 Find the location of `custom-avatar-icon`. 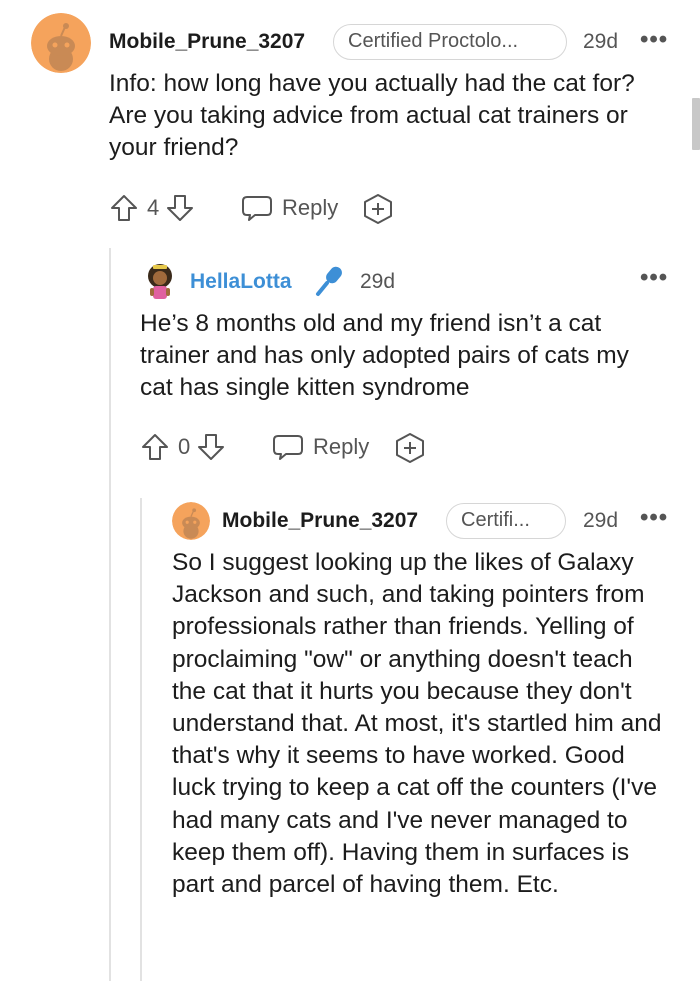

custom-avatar-icon is located at coordinates (160, 282).